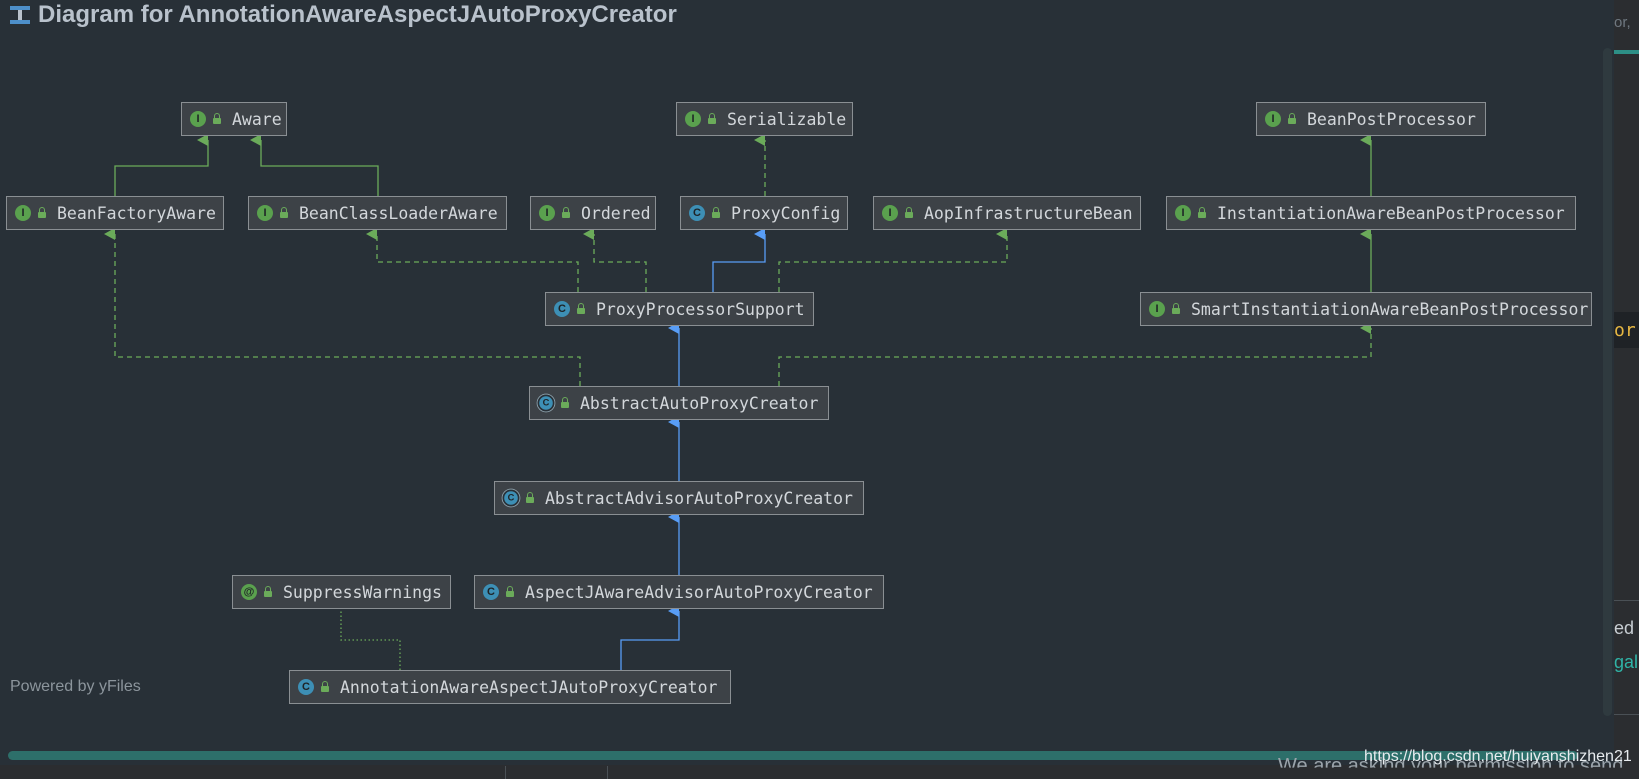  I want to click on edge-beanclassloaderaware-aware, so click(314, 165).